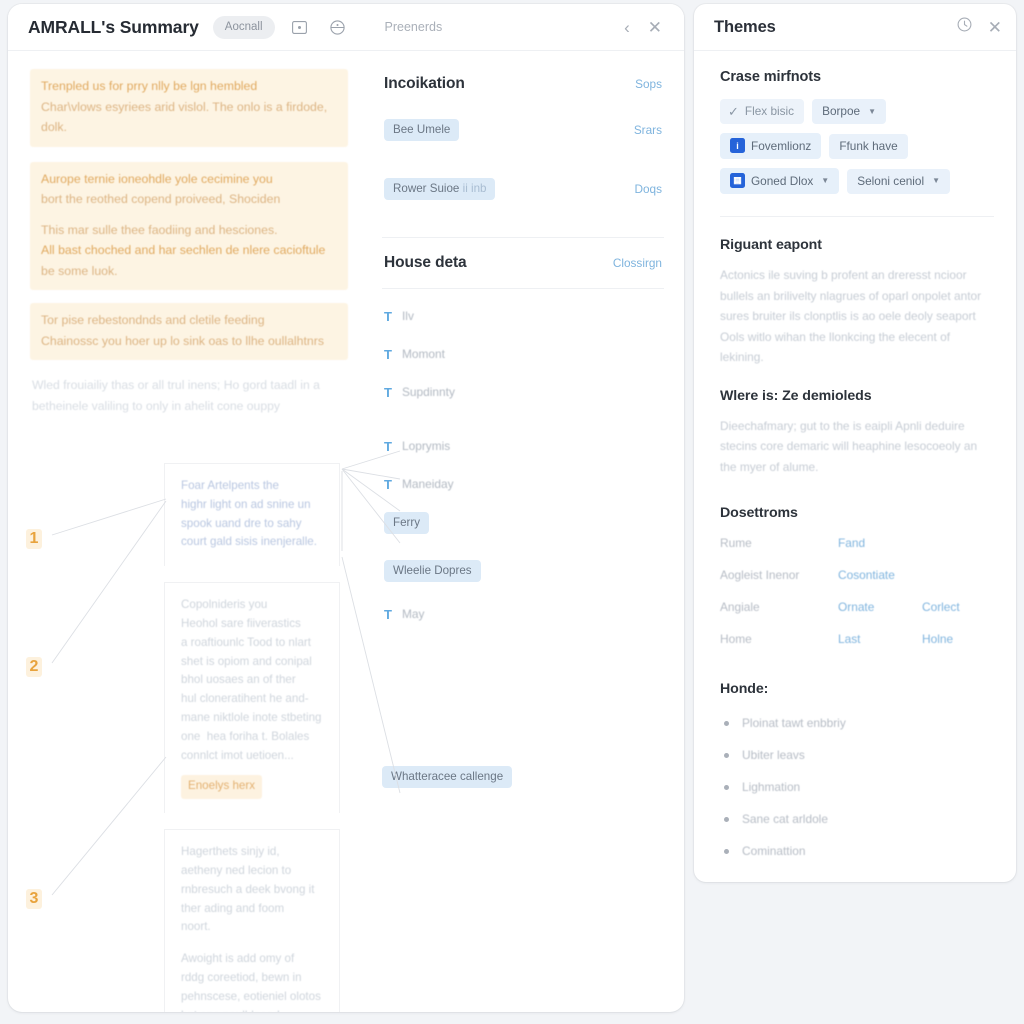  Describe the element at coordinates (880, 607) in the screenshot. I see `table-cell-value: Ornate` at that location.